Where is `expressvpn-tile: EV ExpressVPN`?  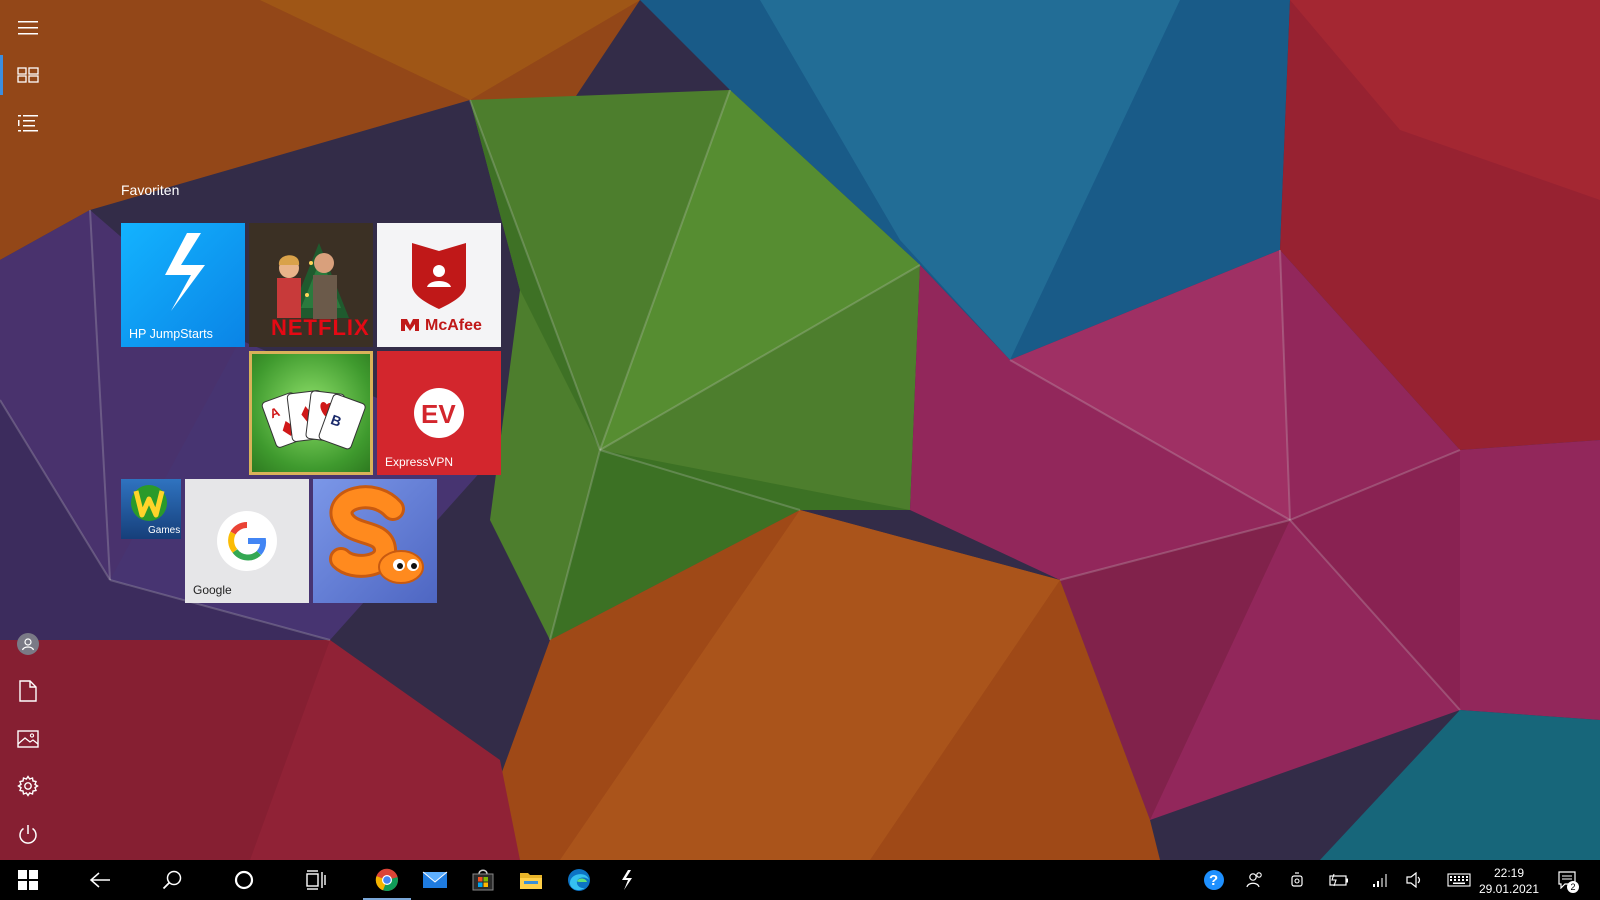 expressvpn-tile: EV ExpressVPN is located at coordinates (439, 413).